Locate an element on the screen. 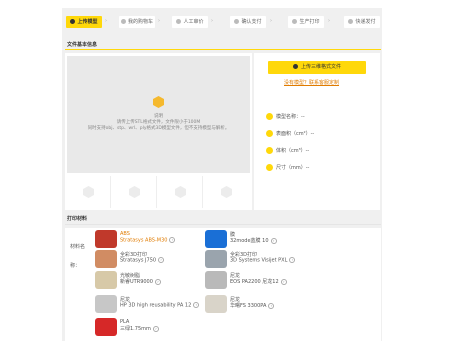  custom-model-link: 没有模型？联系客服定制 is located at coordinates (311, 82).